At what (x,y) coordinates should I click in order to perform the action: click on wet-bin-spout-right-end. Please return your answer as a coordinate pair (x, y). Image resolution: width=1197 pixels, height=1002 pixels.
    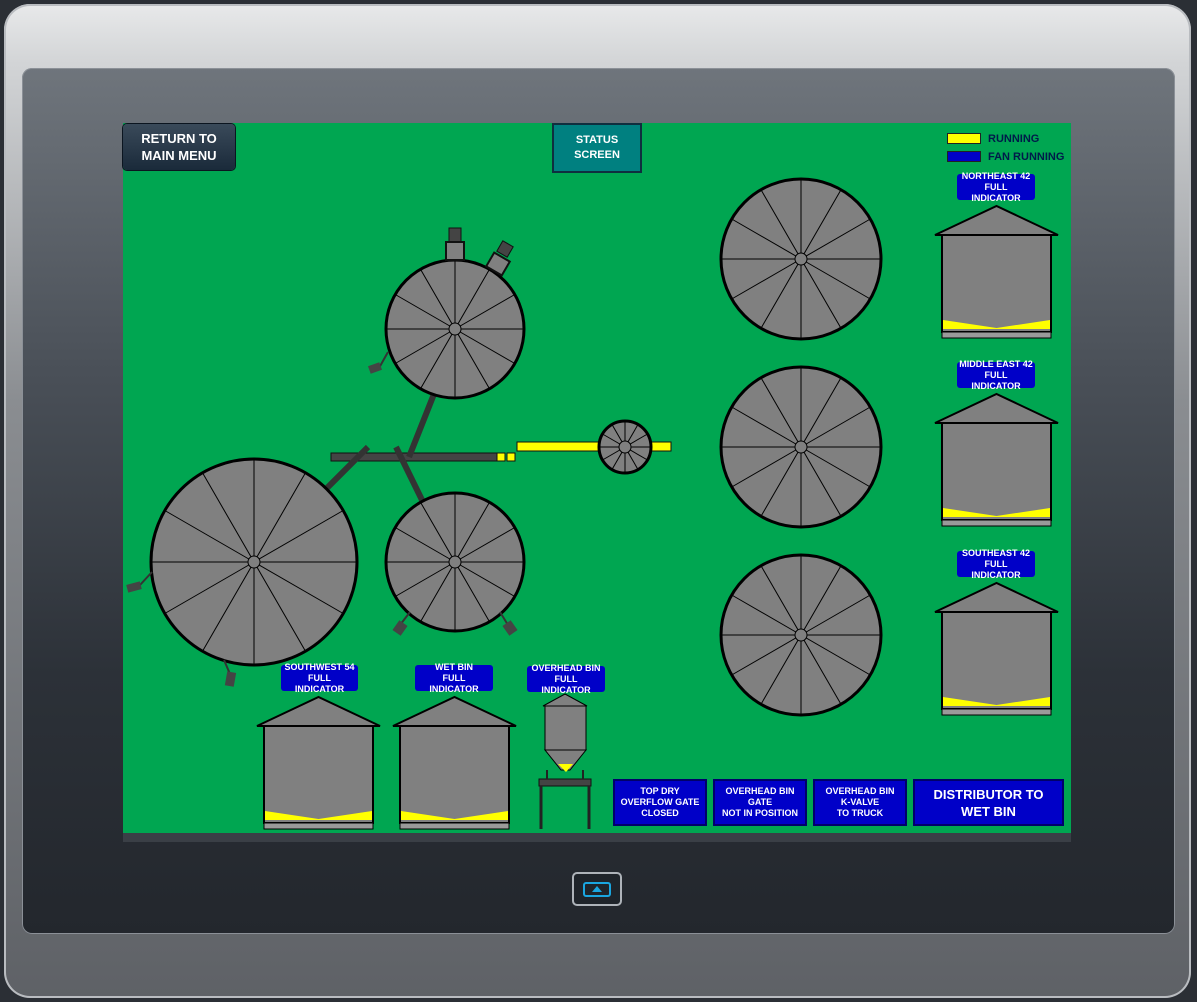
    Looking at the image, I should click on (510, 628).